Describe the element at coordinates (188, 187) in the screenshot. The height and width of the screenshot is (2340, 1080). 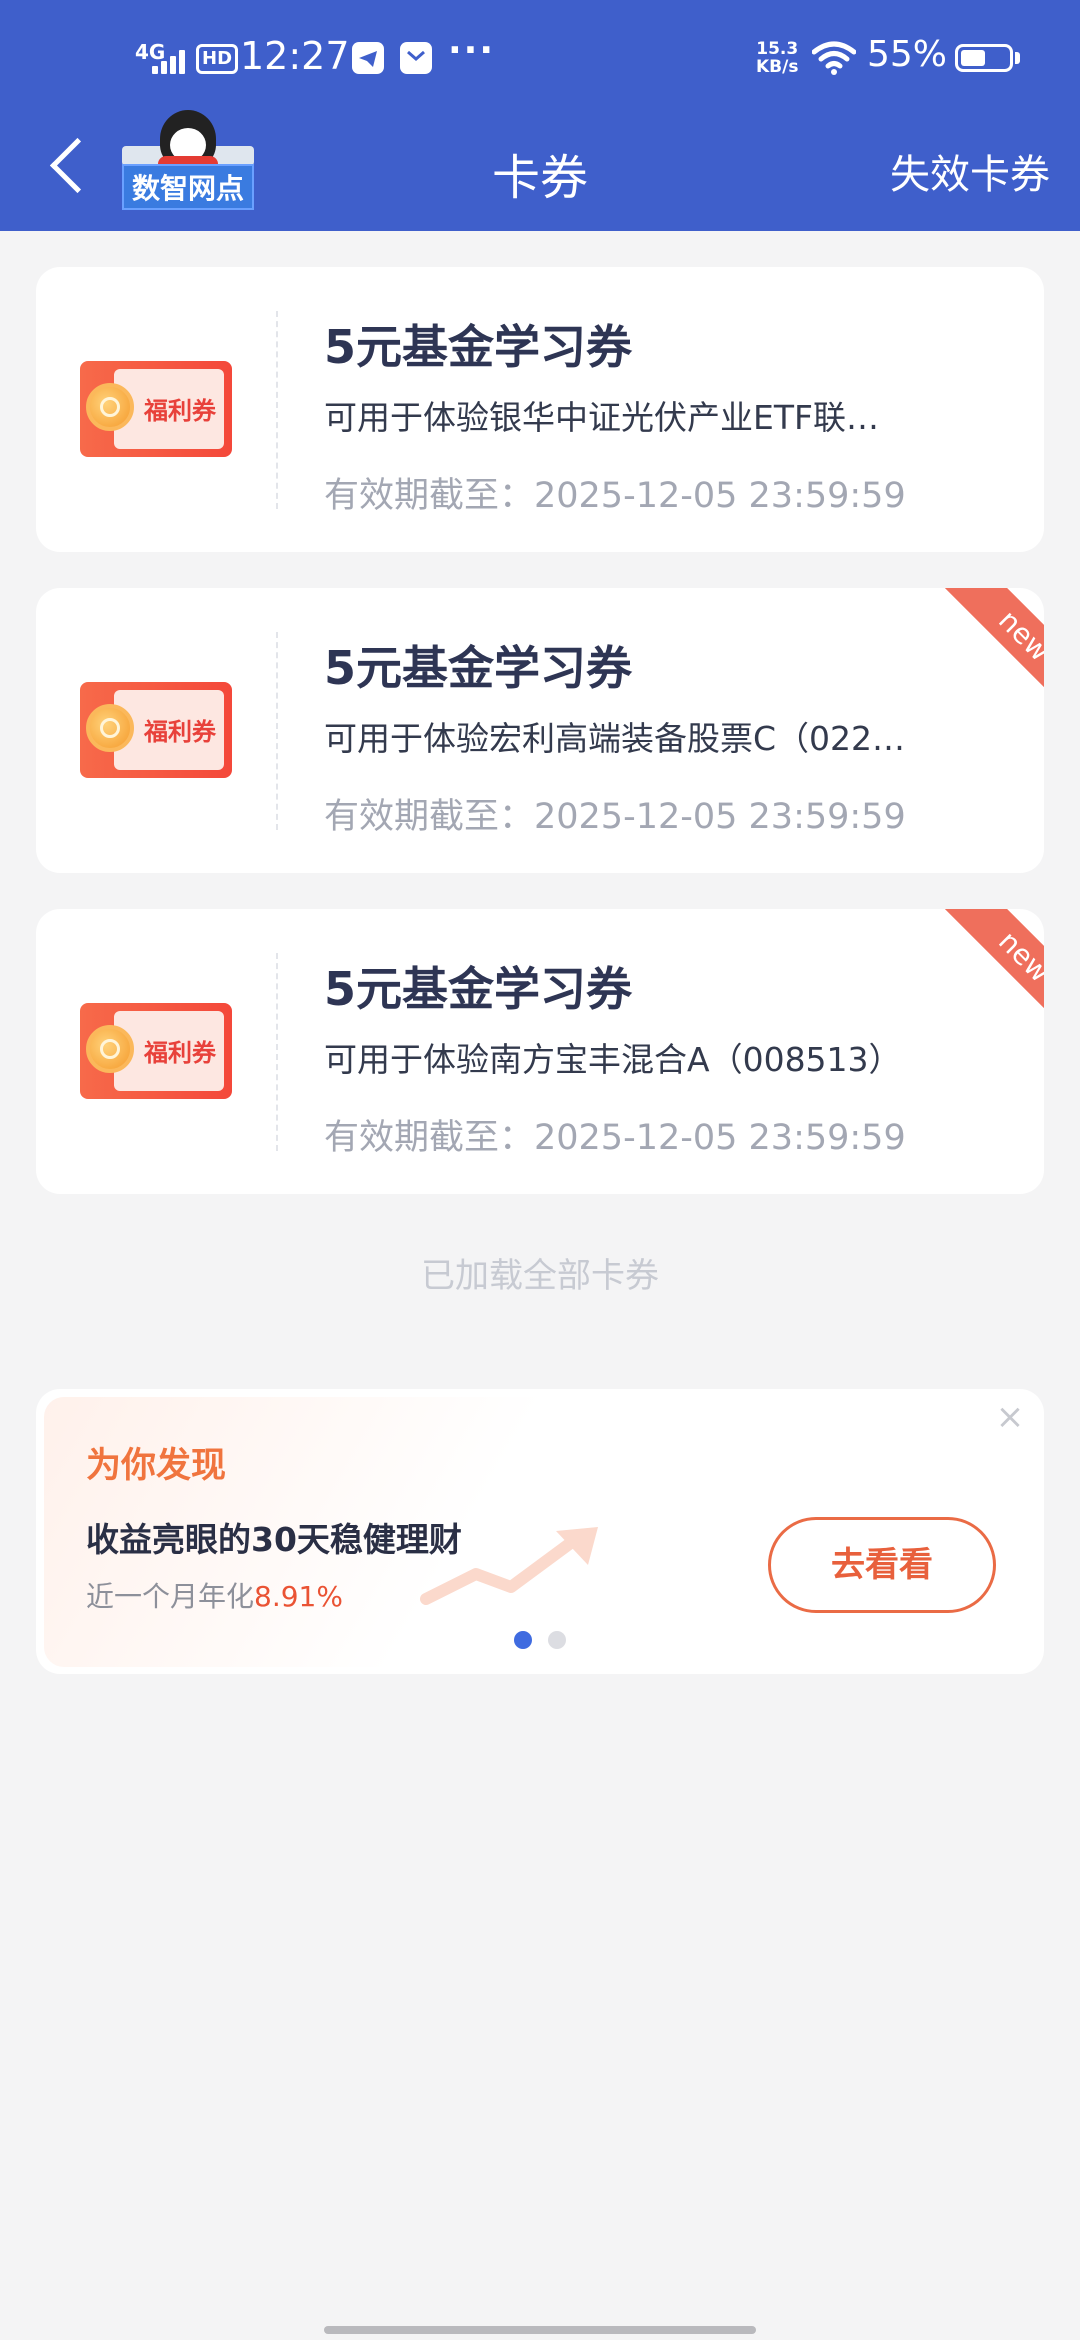
I see `logo-label: 数智网点` at that location.